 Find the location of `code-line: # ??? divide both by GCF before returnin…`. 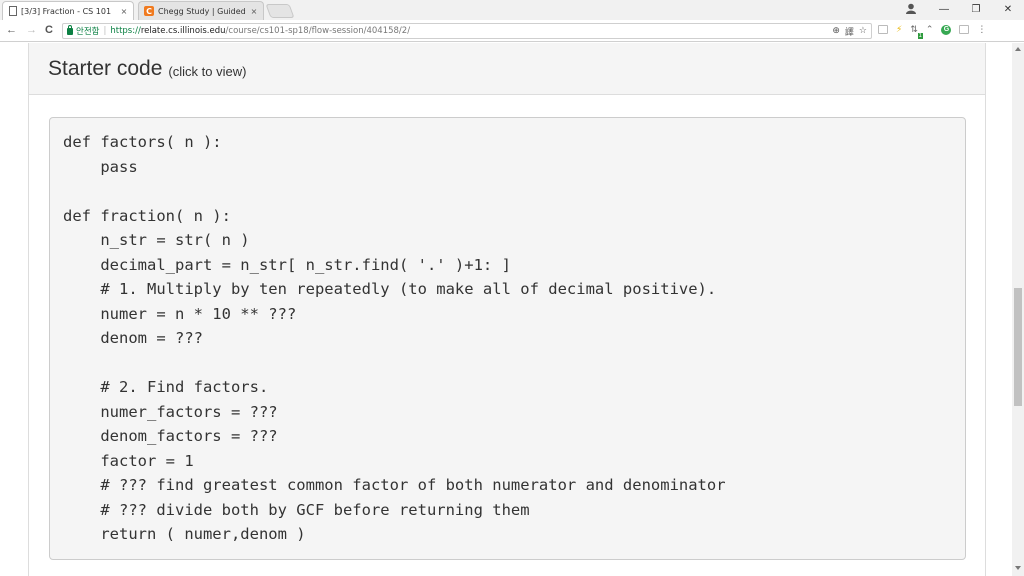

code-line: # ??? divide both by GCF before returnin… is located at coordinates (296, 509).